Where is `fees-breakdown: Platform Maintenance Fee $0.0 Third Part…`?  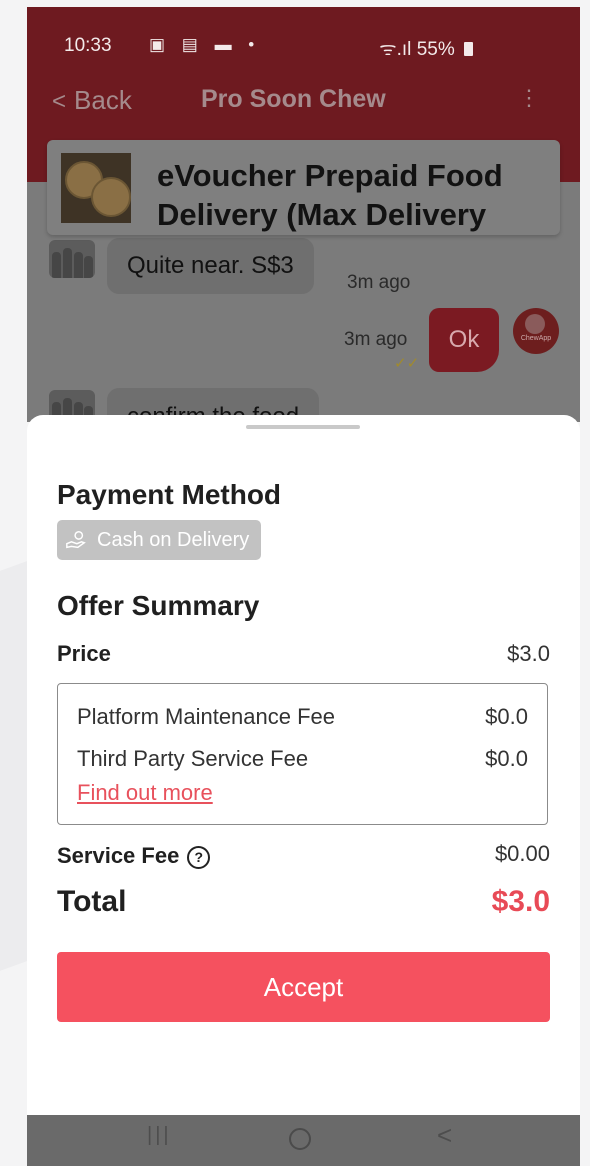
fees-breakdown: Platform Maintenance Fee $0.0 Third Part… is located at coordinates (302, 754).